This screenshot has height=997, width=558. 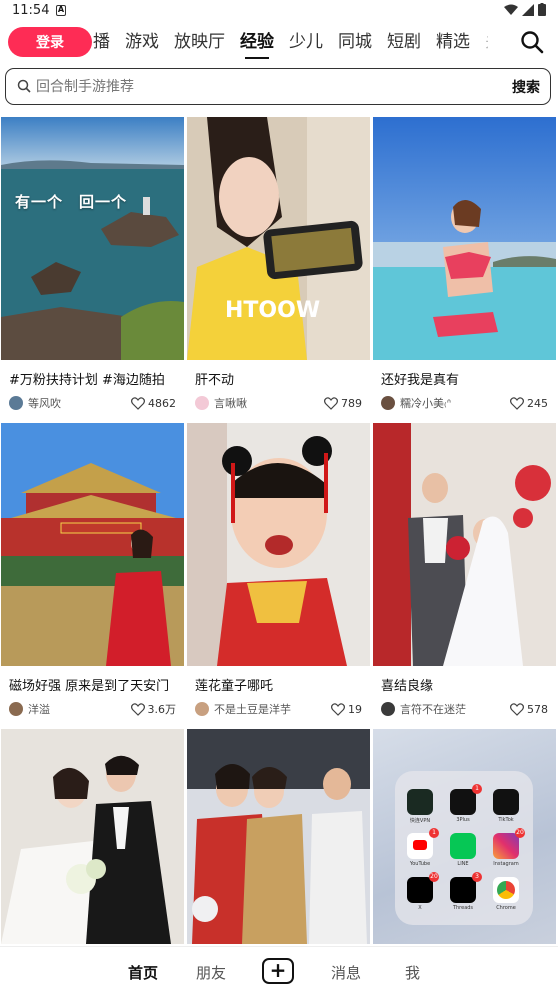 I want to click on card-meta: 不是土豆是洋芋 19, so click(x=278, y=709).